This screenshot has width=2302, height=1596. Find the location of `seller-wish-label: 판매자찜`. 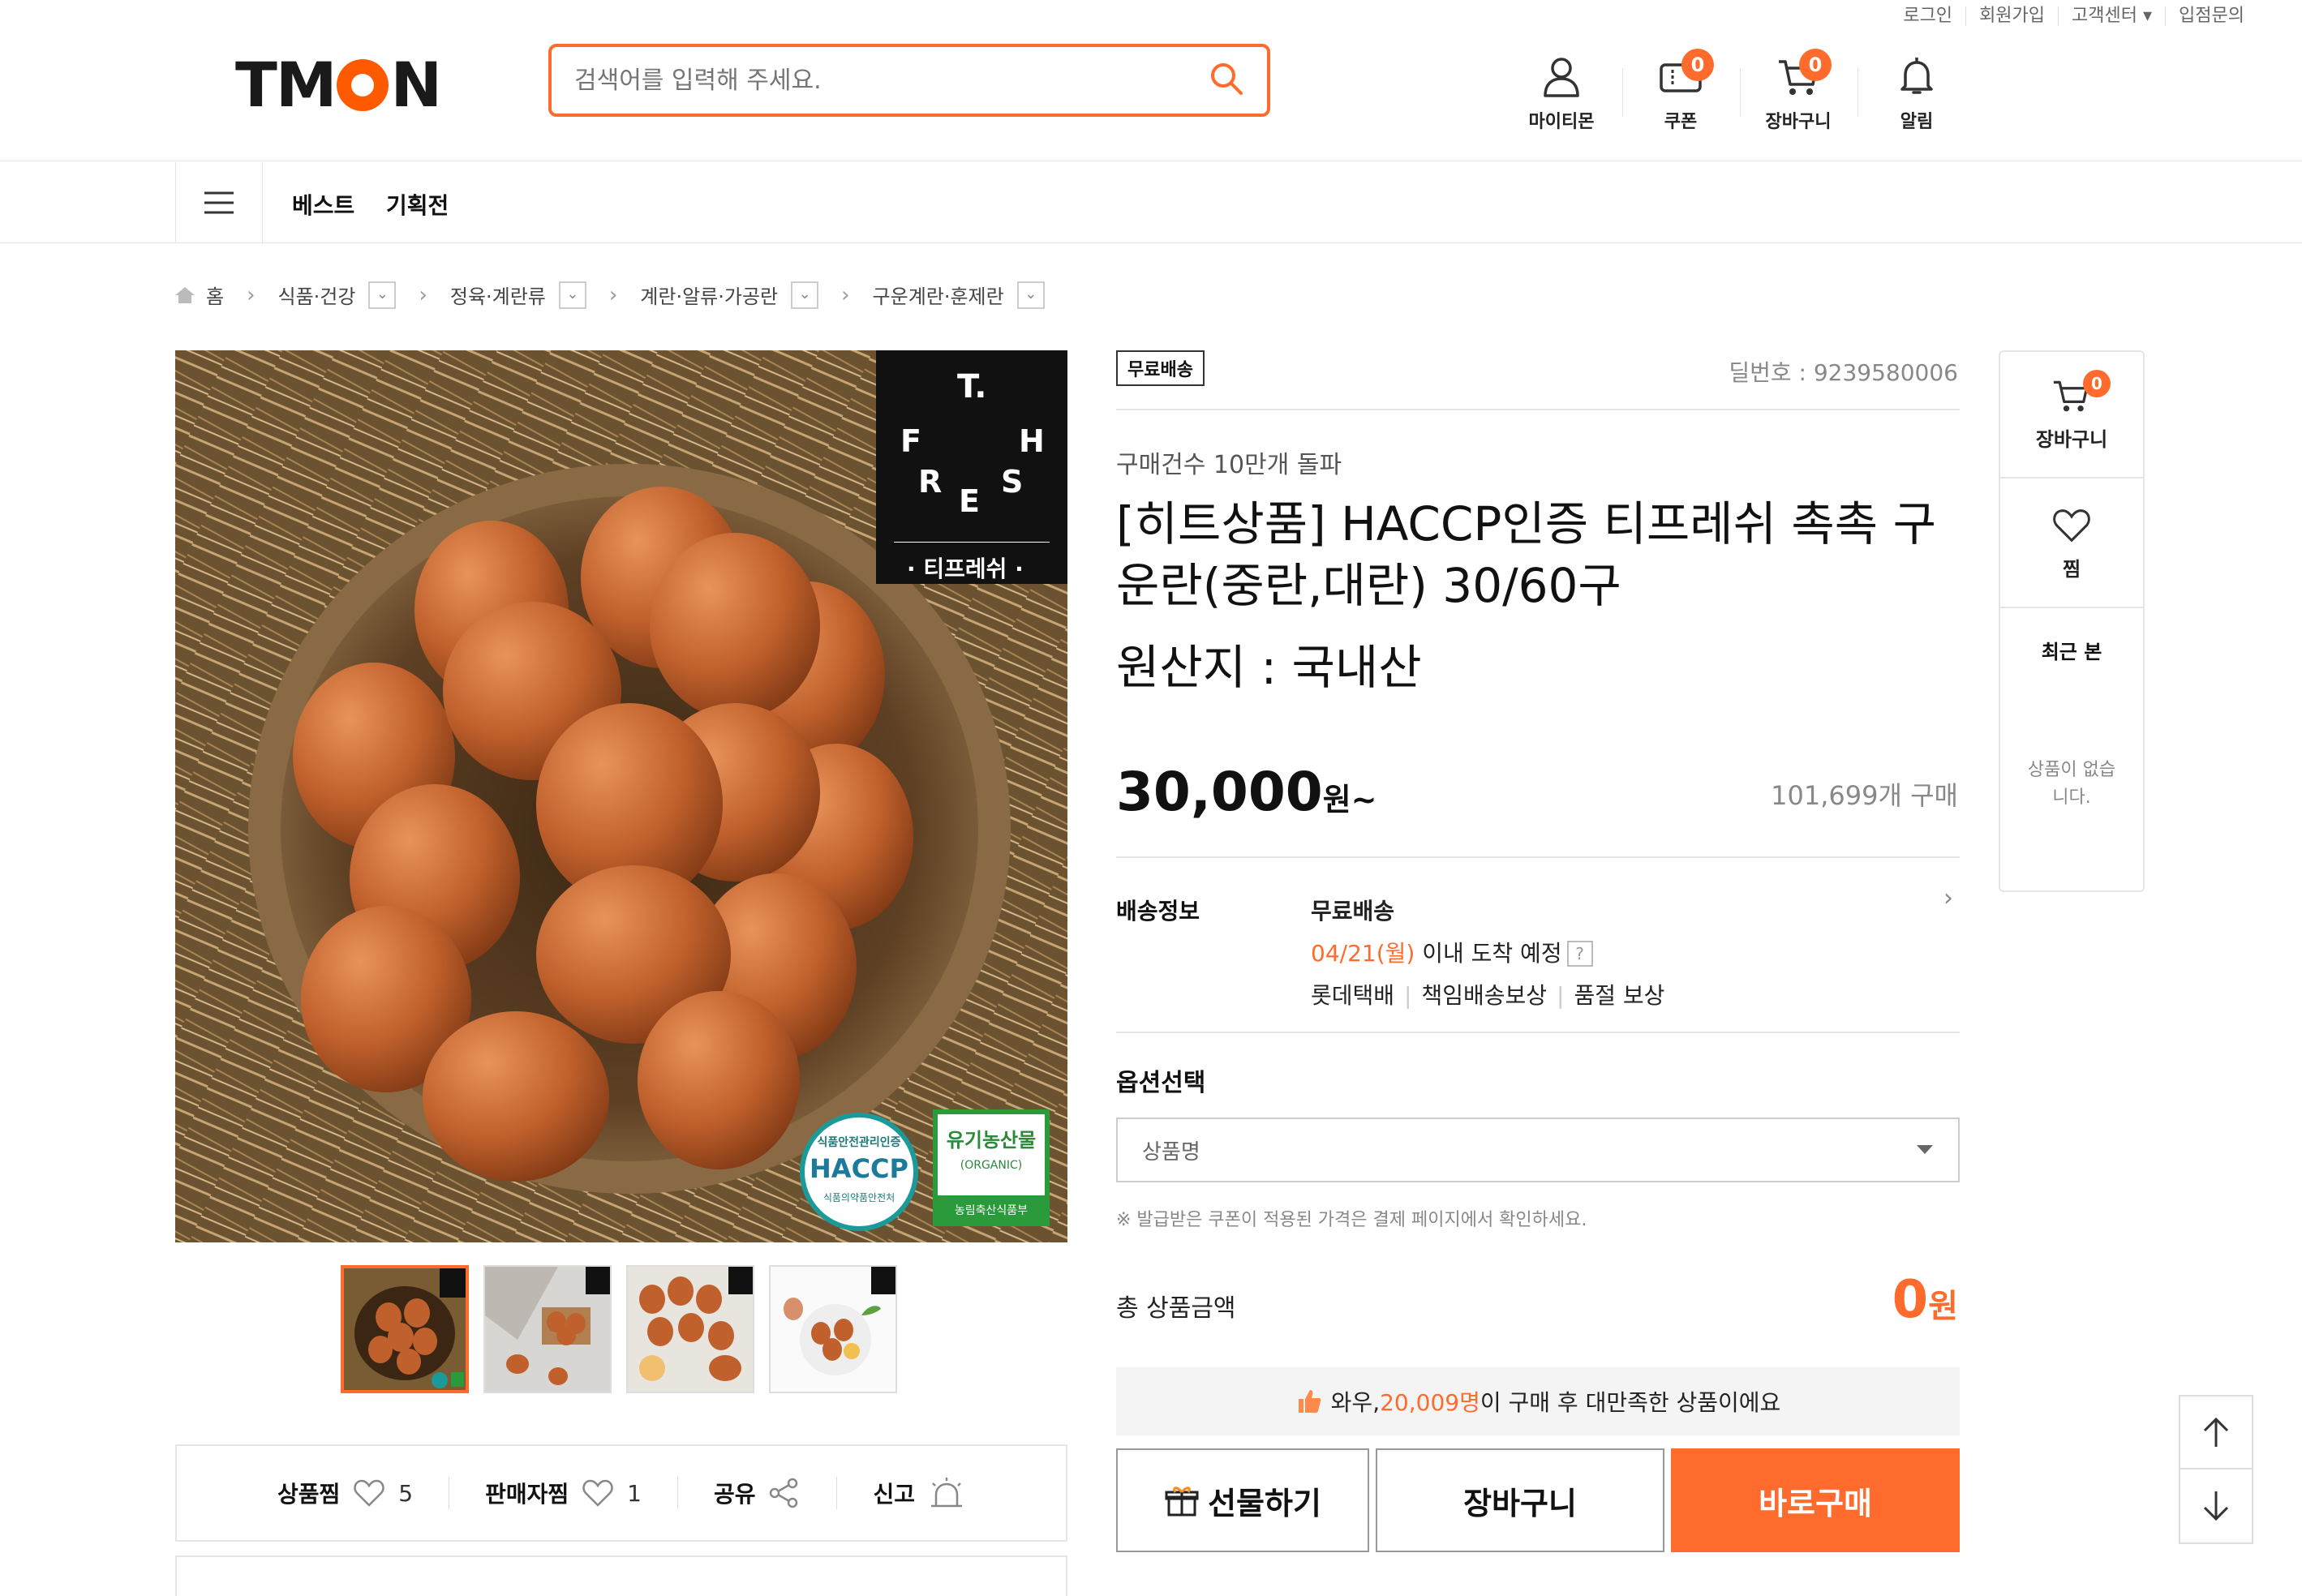

seller-wish-label: 판매자찜 is located at coordinates (527, 1494).